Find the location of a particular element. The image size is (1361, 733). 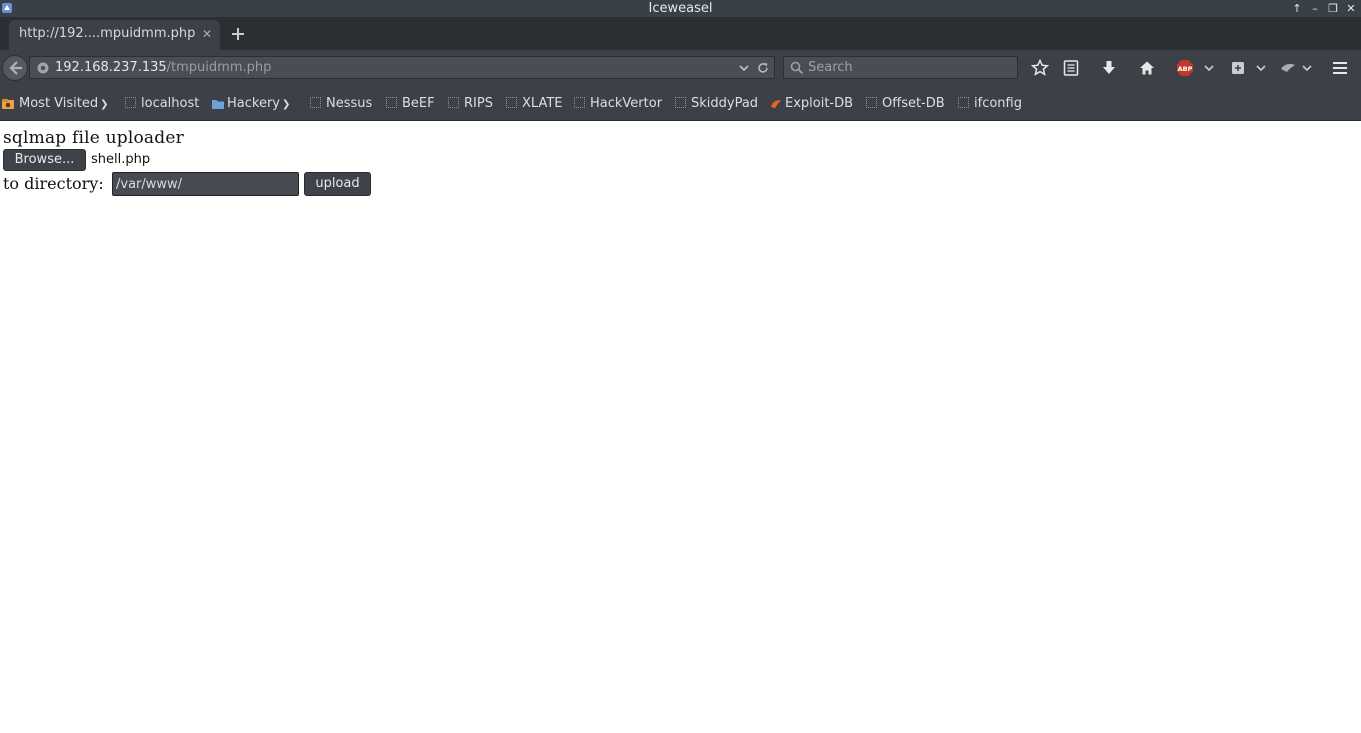

window-keep-above-icon: ↑ is located at coordinates (1297, 8).